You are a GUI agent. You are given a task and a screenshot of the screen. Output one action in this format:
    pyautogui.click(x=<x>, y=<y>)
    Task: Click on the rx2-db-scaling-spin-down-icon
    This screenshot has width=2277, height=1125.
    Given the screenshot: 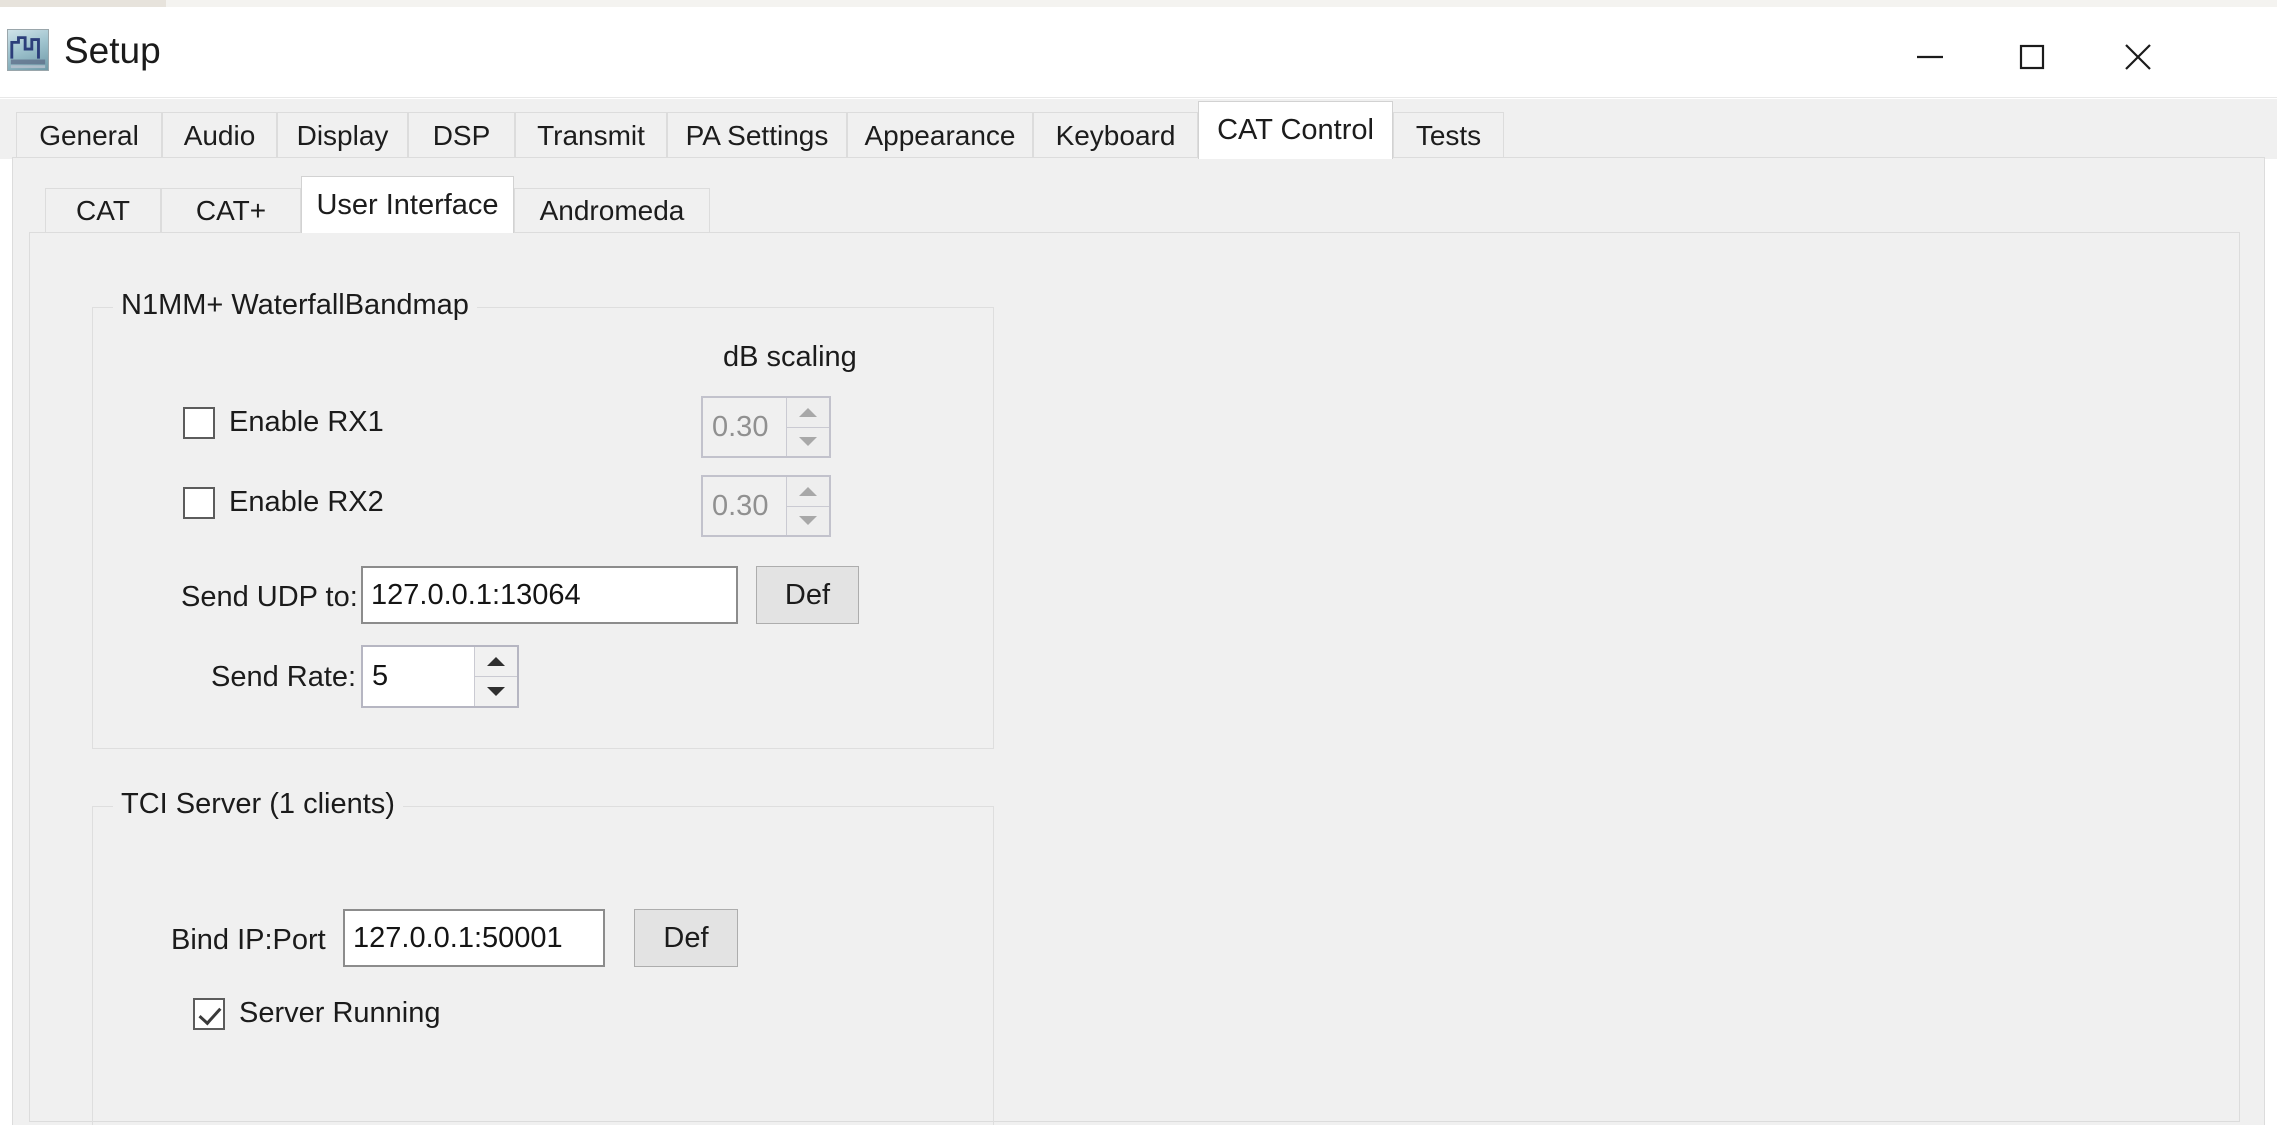 What is the action you would take?
    pyautogui.click(x=808, y=521)
    